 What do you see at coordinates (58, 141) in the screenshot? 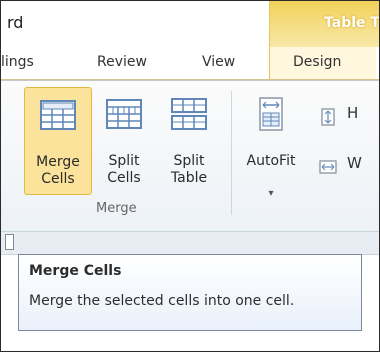
I see `merge-cells-button: Merge Cells` at bounding box center [58, 141].